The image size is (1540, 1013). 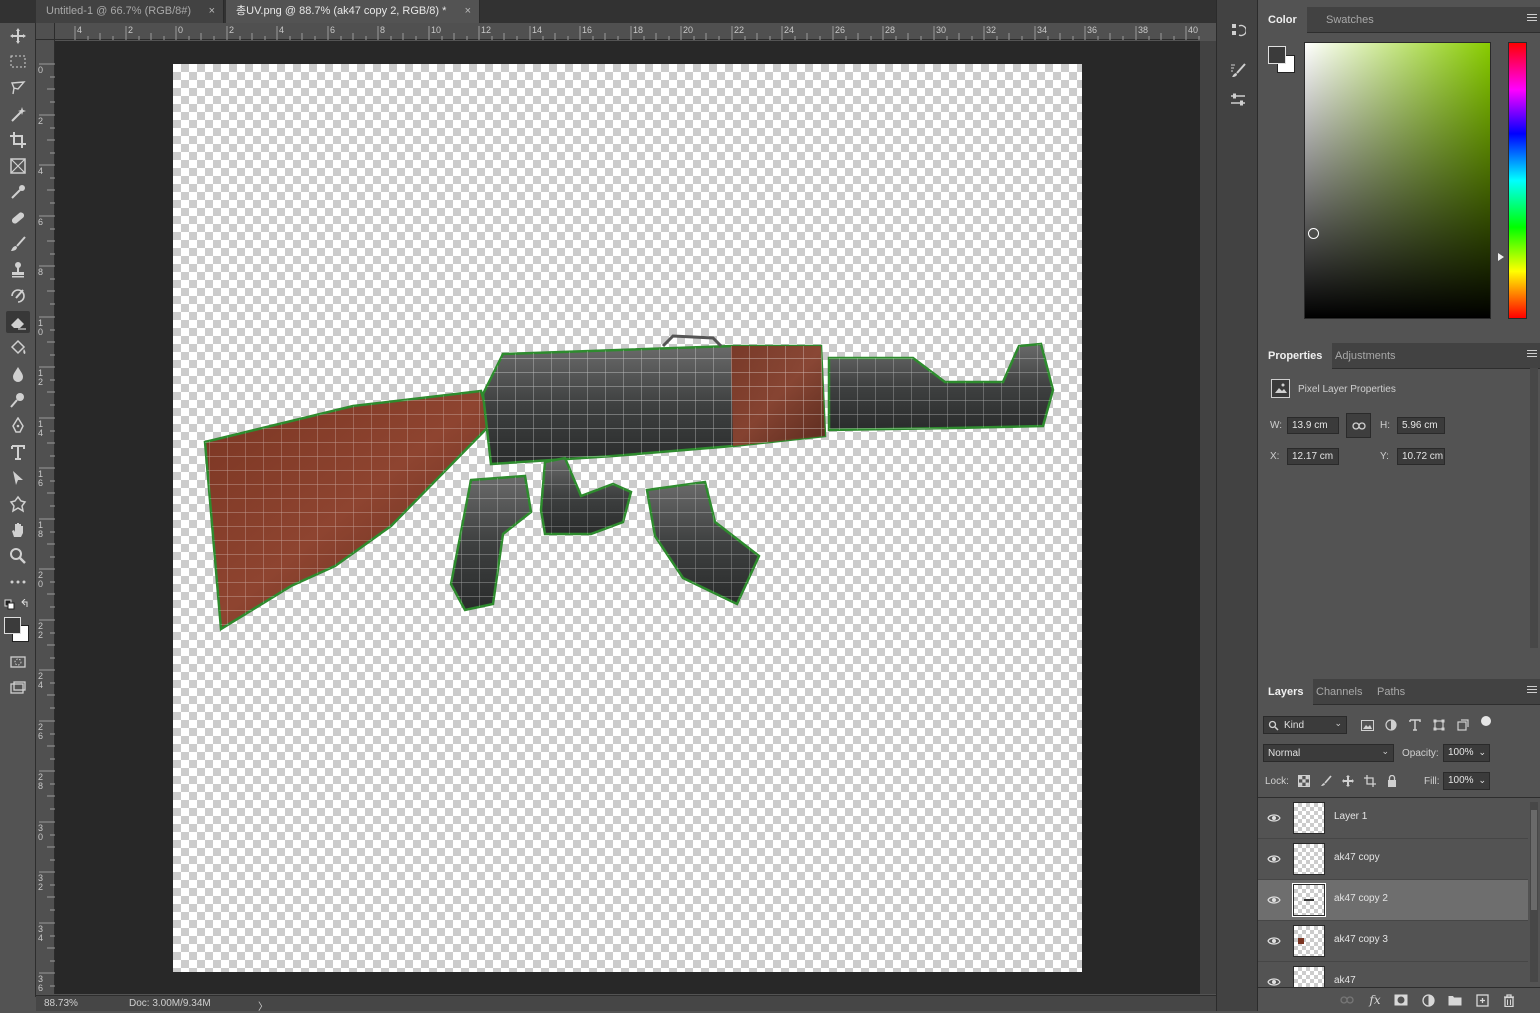 What do you see at coordinates (1328, 753) in the screenshot?
I see `blend-mode-select: Normal ⌄` at bounding box center [1328, 753].